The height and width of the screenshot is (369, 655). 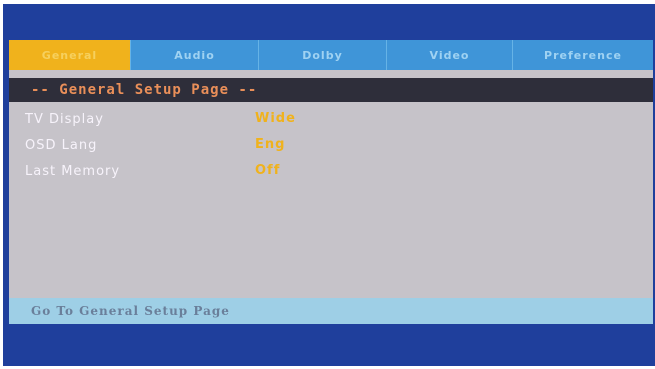 What do you see at coordinates (331, 173) in the screenshot?
I see `setting-row-last-memory: Last Memory Off` at bounding box center [331, 173].